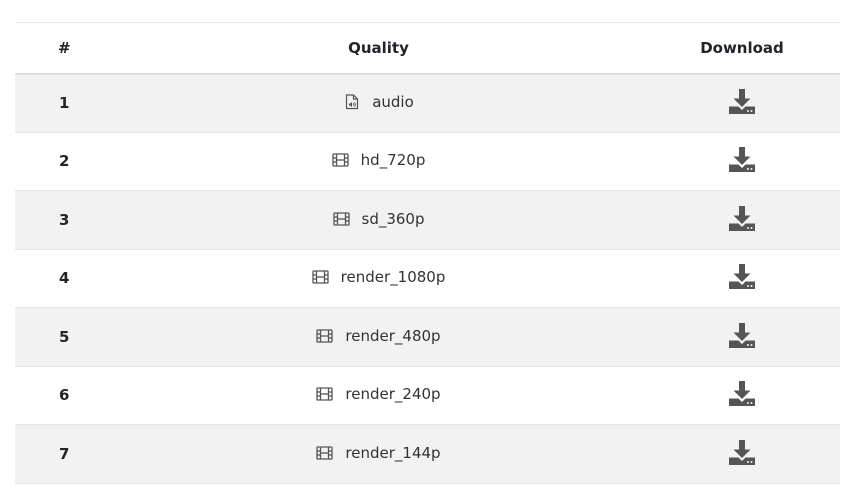 The width and height of the screenshot is (857, 502). What do you see at coordinates (64, 453) in the screenshot?
I see `row-number: 7` at bounding box center [64, 453].